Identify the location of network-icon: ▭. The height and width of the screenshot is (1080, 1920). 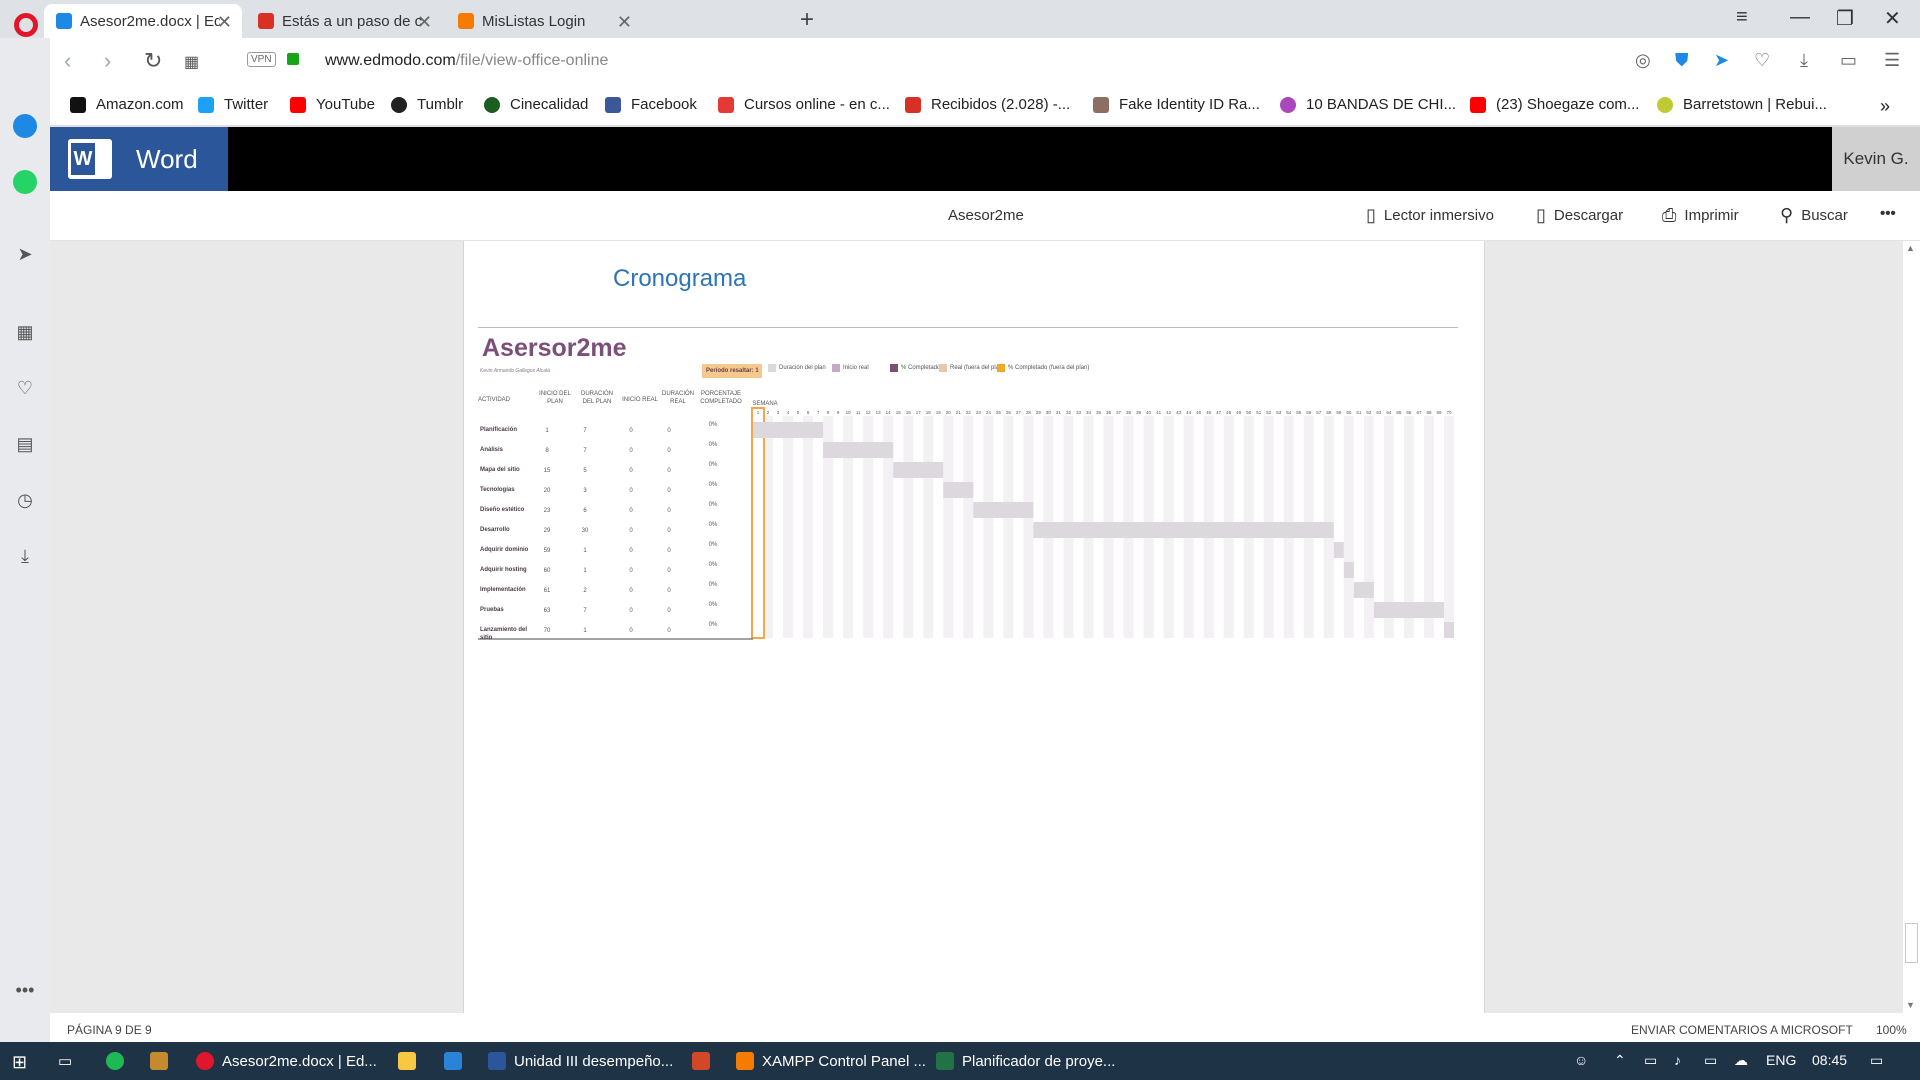
(1710, 1060).